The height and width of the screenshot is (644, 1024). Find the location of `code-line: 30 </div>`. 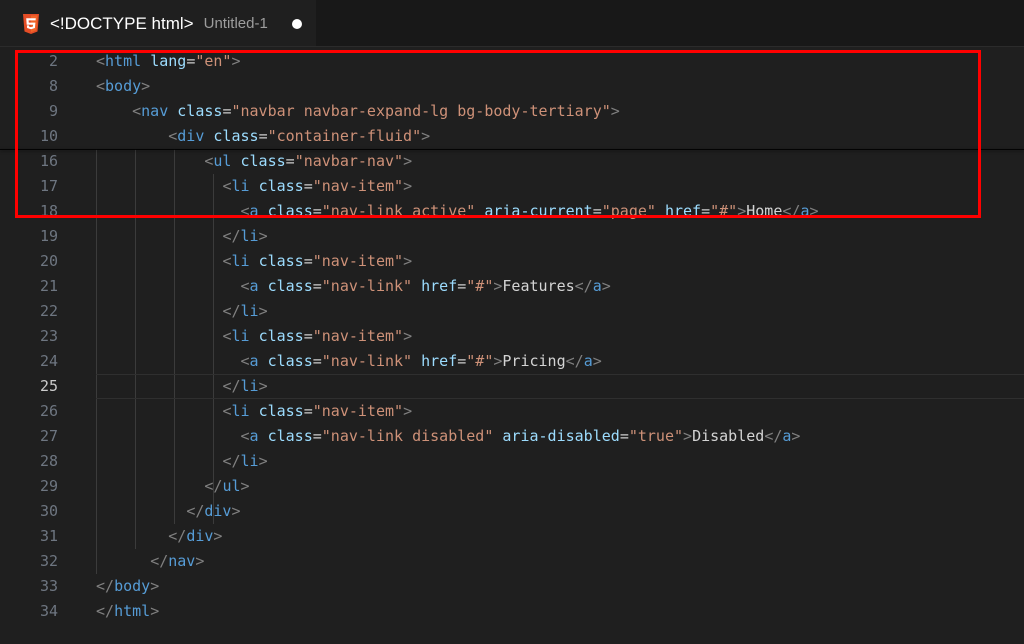

code-line: 30 </div> is located at coordinates (512, 511).